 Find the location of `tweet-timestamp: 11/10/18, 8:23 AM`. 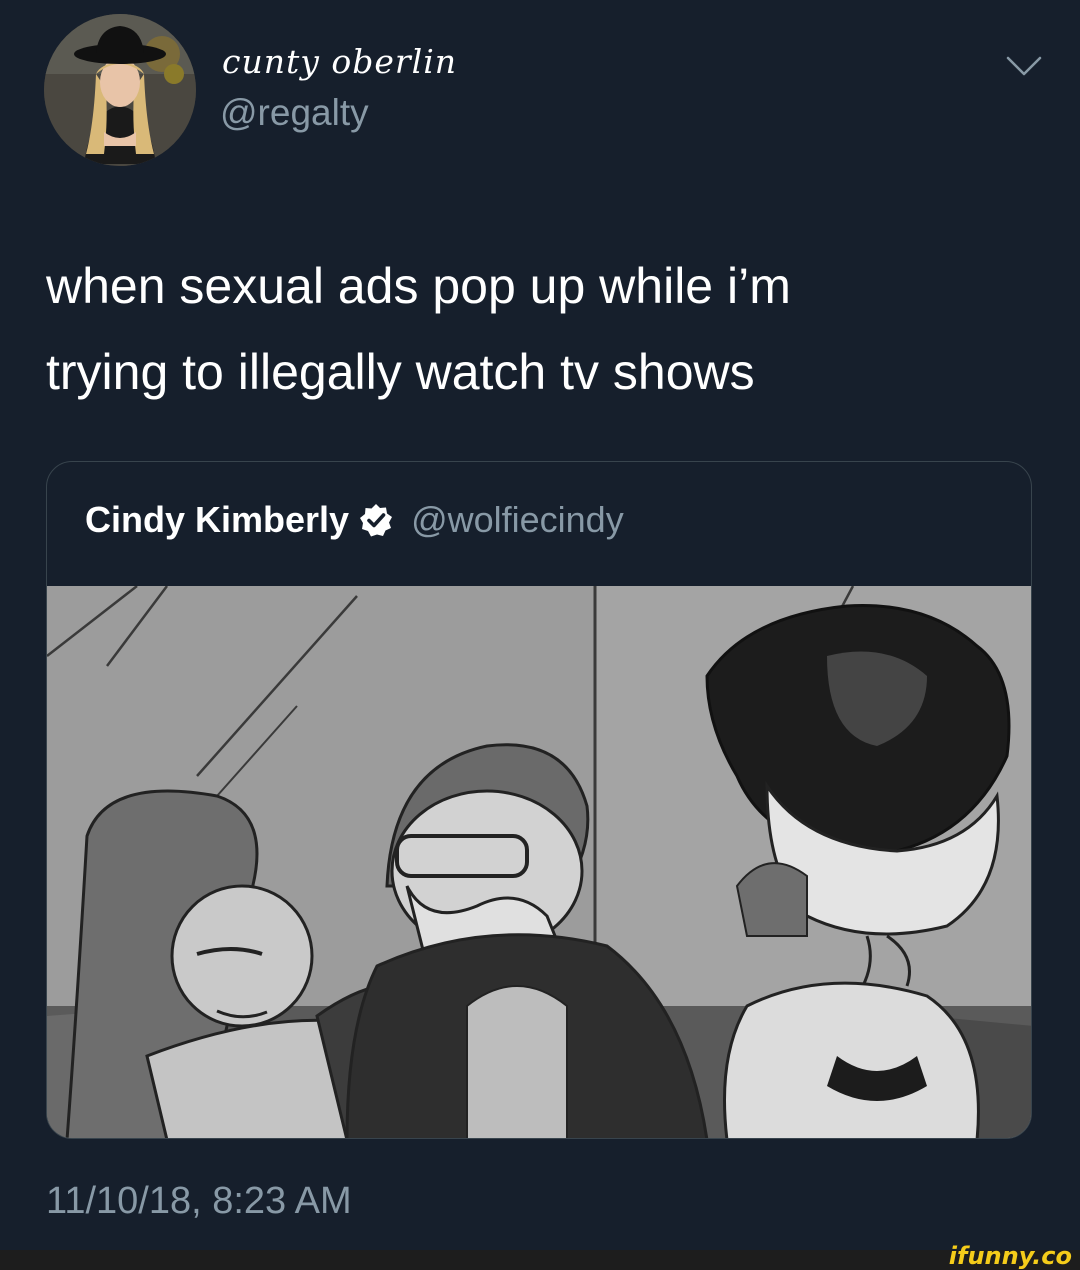

tweet-timestamp: 11/10/18, 8:23 AM is located at coordinates (199, 1201).